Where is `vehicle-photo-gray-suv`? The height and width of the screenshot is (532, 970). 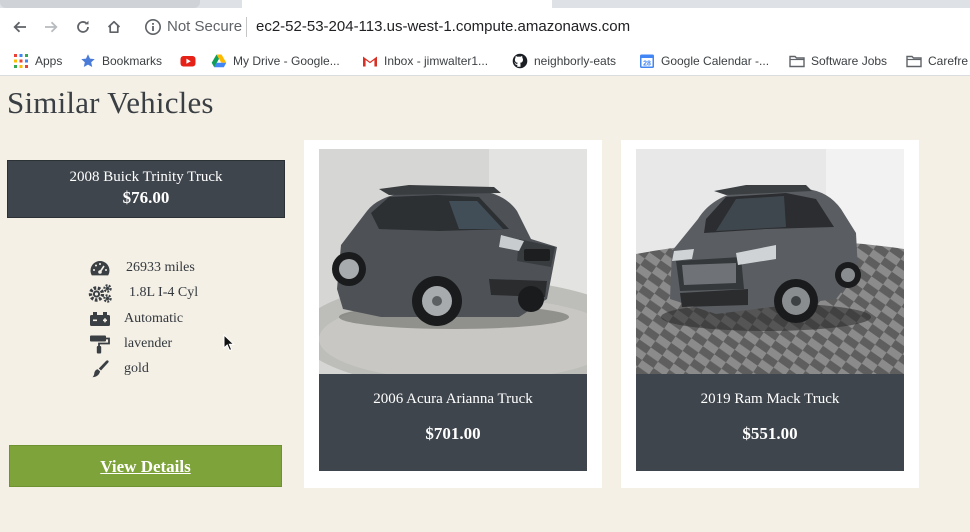
vehicle-photo-gray-suv is located at coordinates (453, 261).